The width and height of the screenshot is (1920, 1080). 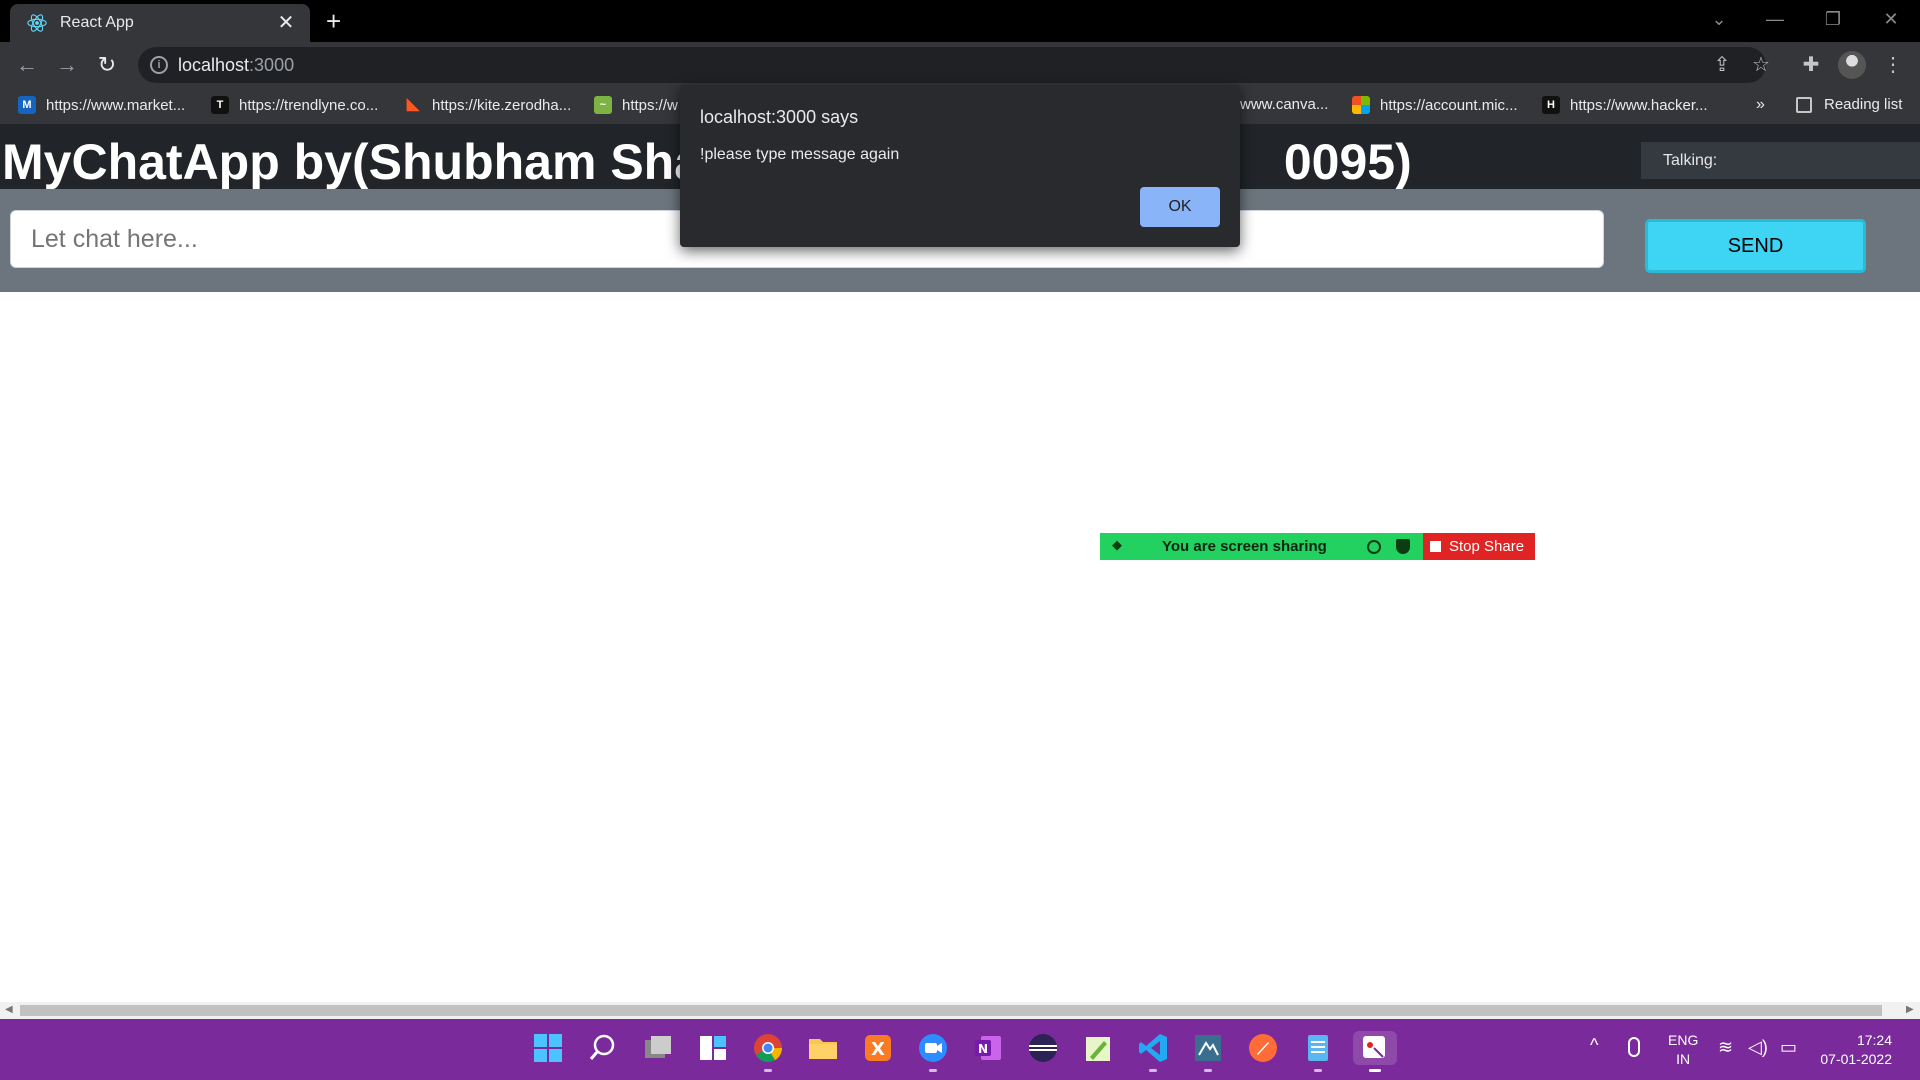 What do you see at coordinates (1804, 104) in the screenshot?
I see `reading-list-icon` at bounding box center [1804, 104].